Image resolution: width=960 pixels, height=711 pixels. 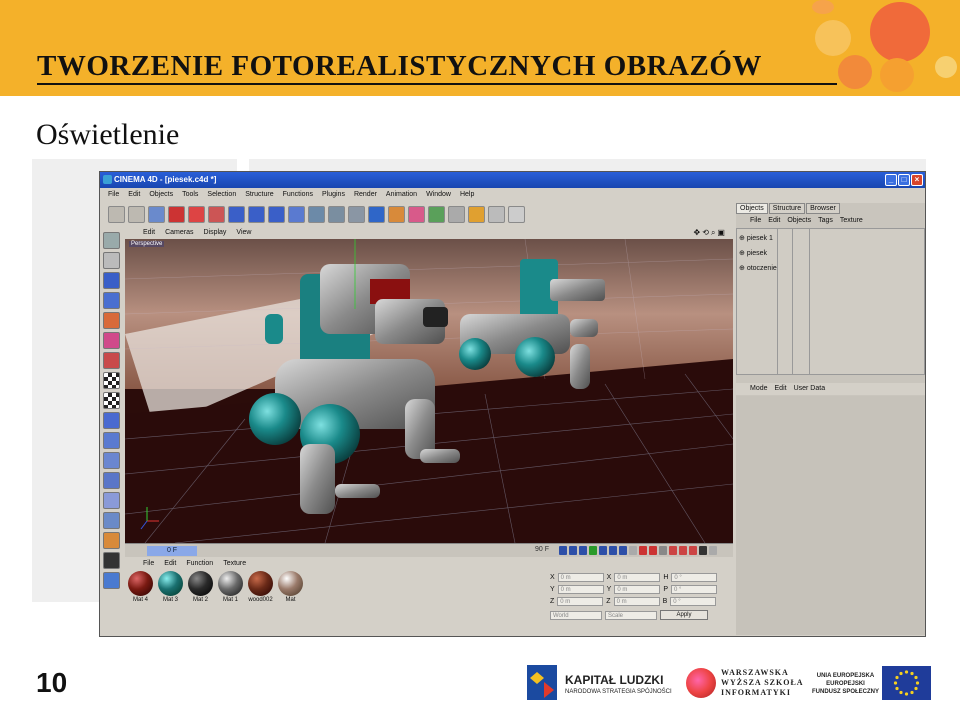 I want to click on check-icon, so click(x=111, y=580).